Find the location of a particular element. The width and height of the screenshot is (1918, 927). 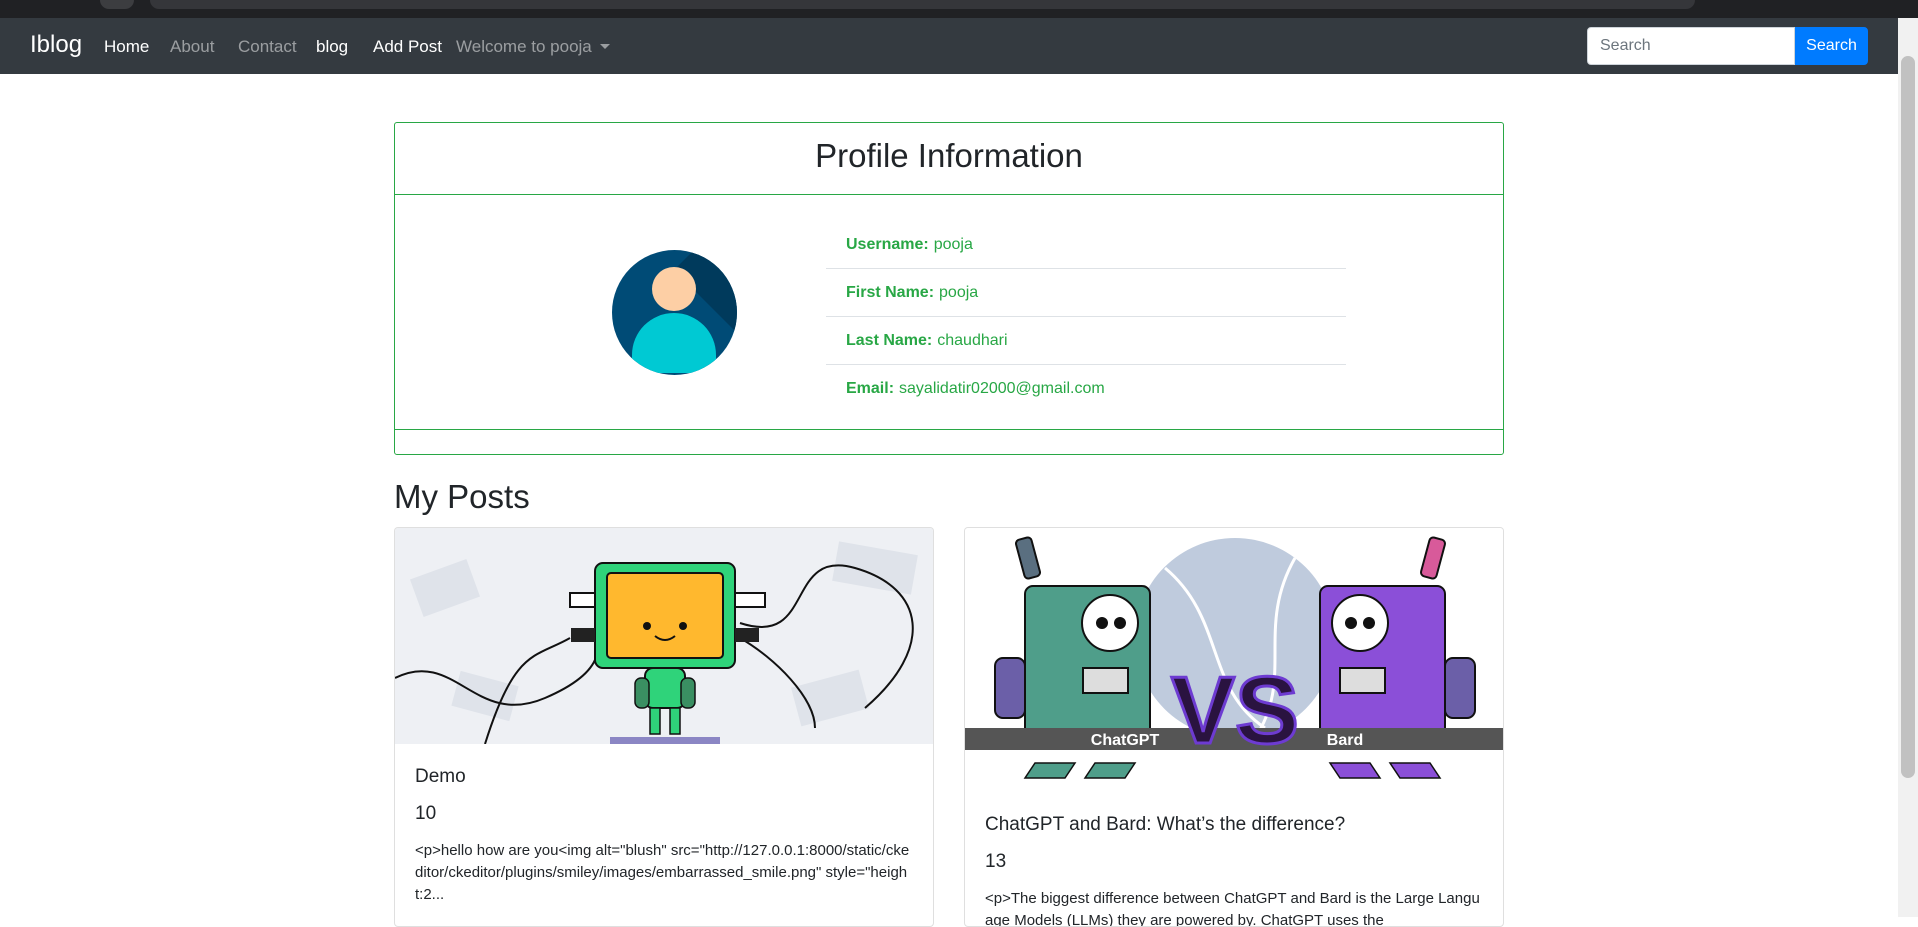

bard-image-label: Bard is located at coordinates (1345, 740).